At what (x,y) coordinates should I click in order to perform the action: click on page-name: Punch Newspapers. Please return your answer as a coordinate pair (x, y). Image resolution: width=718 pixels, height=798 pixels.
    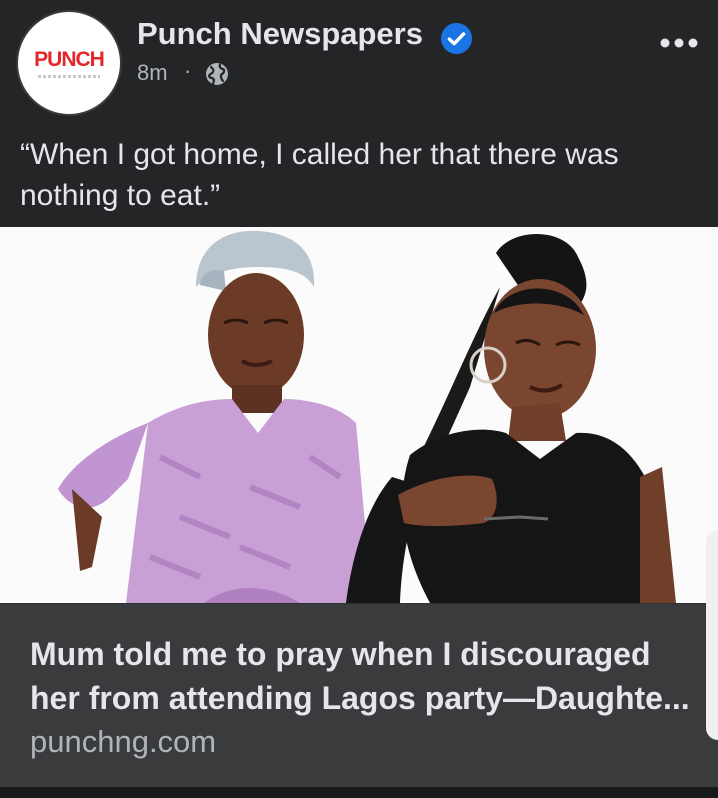
    Looking at the image, I should click on (280, 34).